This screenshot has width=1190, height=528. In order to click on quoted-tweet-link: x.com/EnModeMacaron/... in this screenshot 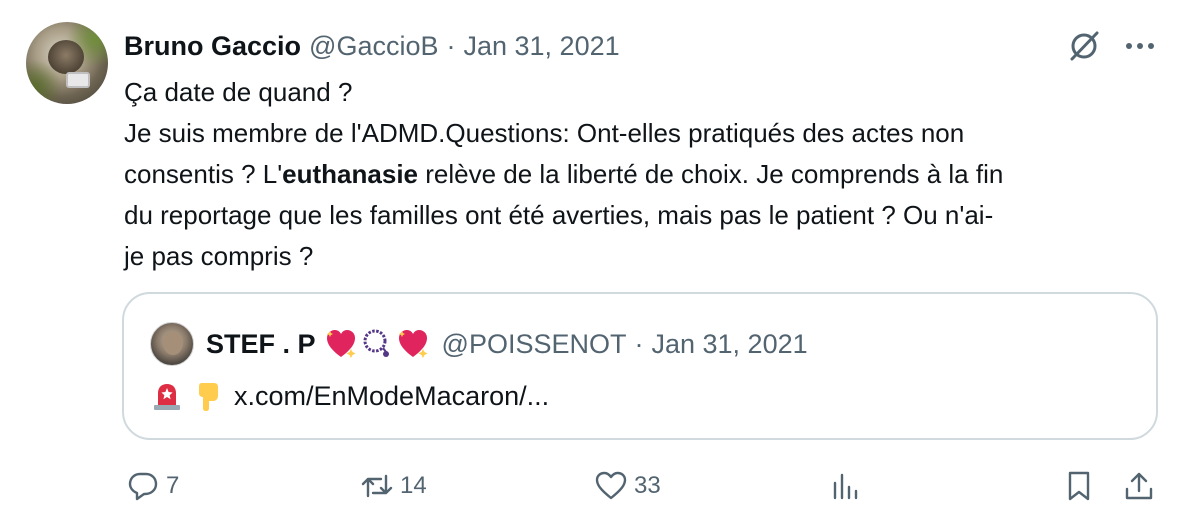, I will do `click(391, 396)`.